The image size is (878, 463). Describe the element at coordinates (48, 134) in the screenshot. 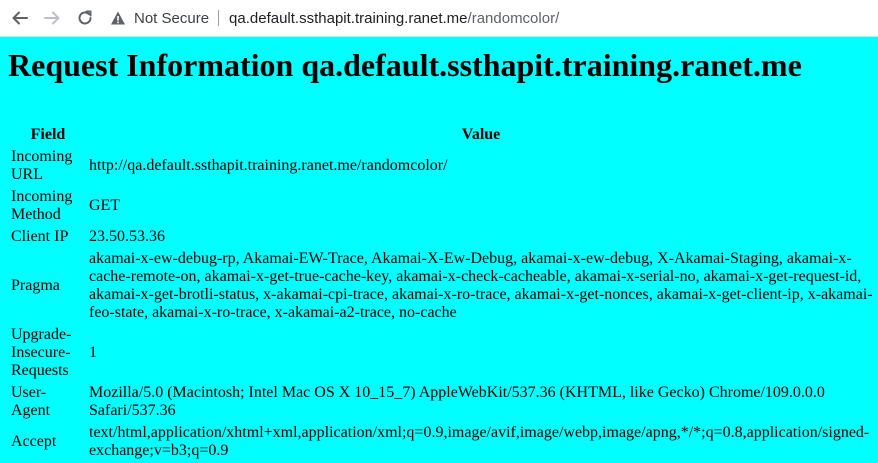

I see `field-column-header: Field` at that location.